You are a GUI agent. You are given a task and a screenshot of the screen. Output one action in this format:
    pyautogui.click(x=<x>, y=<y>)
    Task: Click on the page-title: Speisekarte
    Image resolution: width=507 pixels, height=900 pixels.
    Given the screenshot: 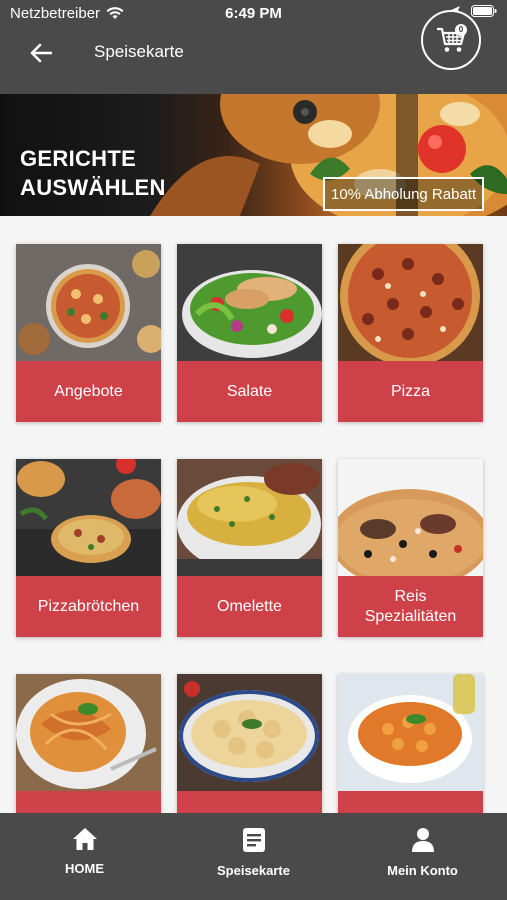 What is the action you would take?
    pyautogui.click(x=139, y=51)
    